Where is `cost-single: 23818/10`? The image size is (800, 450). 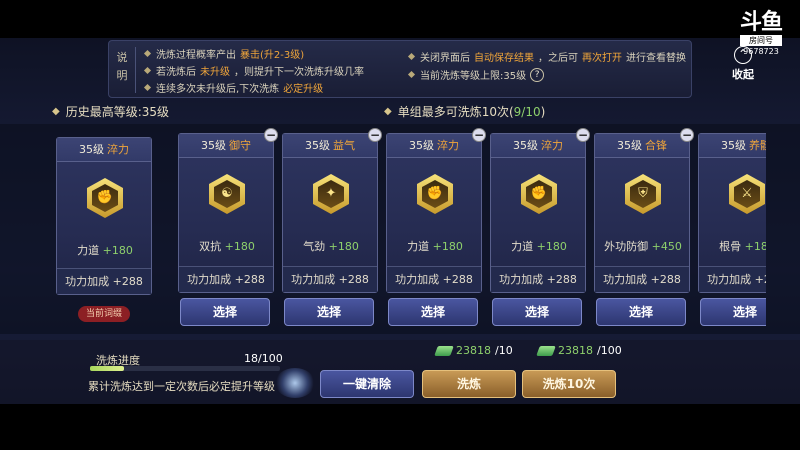
cost-single: 23818/10 is located at coordinates (473, 350).